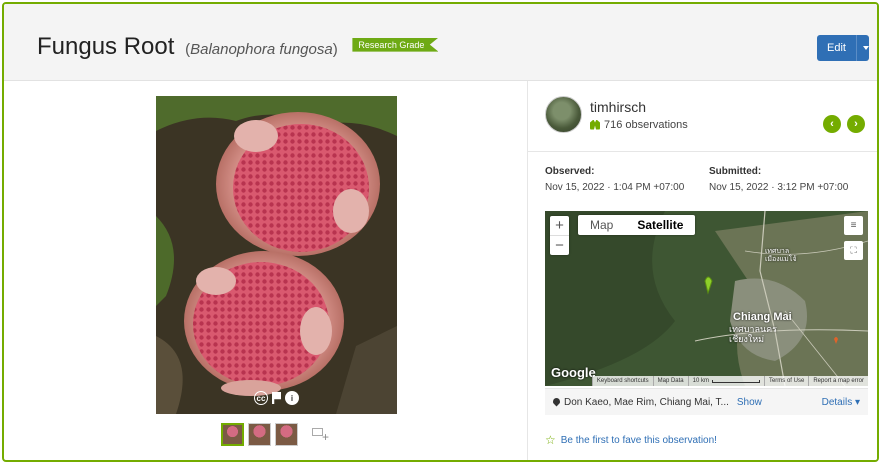 The height and width of the screenshot is (466, 883). I want to click on map-scale-label: 10 km, so click(700, 381).